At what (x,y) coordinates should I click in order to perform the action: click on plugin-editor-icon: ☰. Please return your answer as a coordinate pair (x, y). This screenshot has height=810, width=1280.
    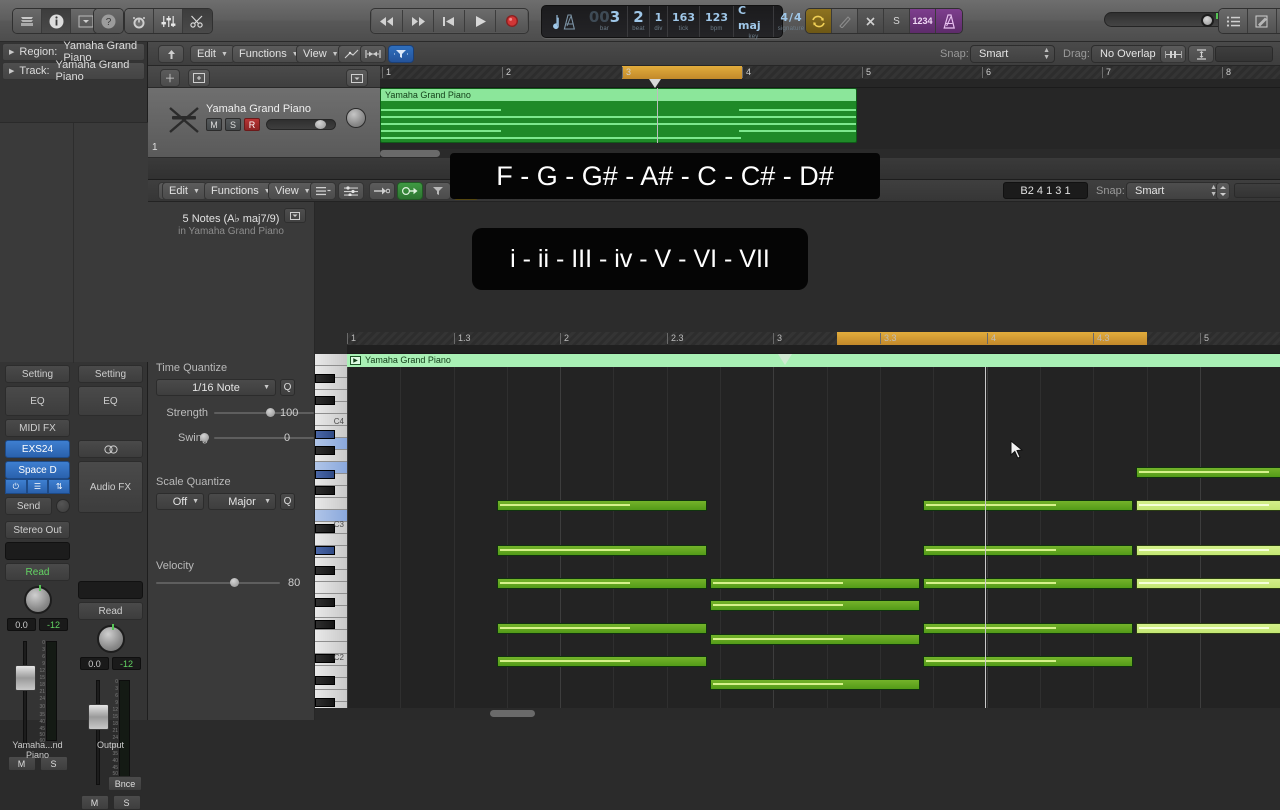
    Looking at the image, I should click on (37, 486).